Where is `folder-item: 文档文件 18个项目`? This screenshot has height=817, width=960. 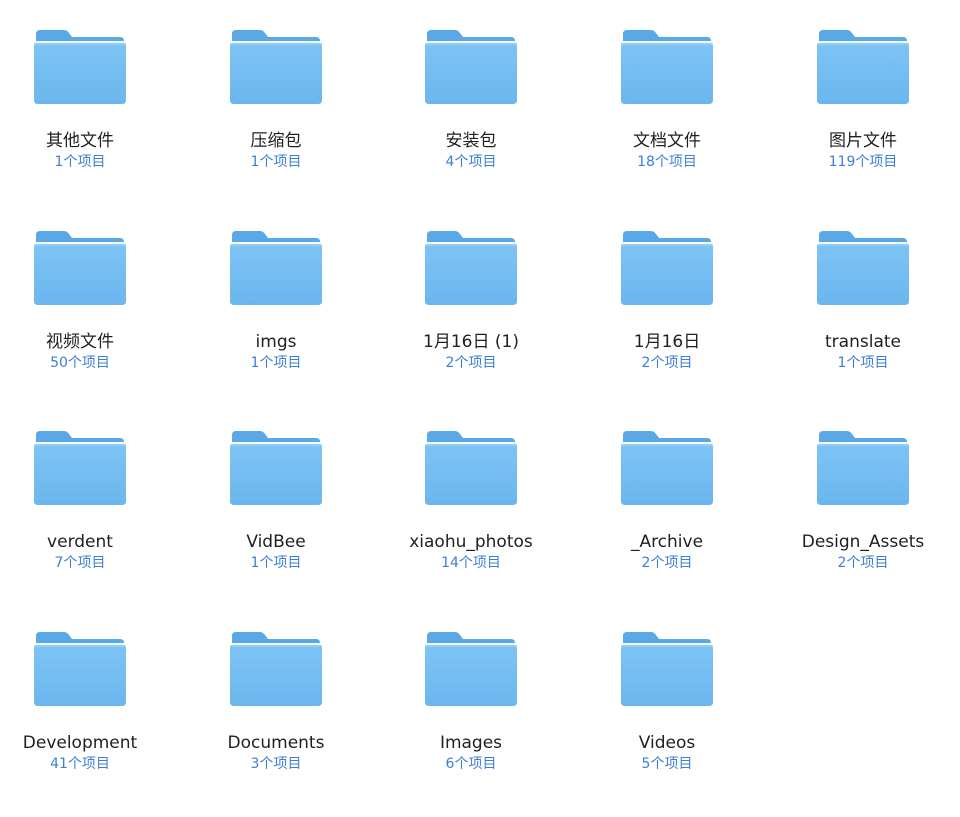 folder-item: 文档文件 18个项目 is located at coordinates (667, 90).